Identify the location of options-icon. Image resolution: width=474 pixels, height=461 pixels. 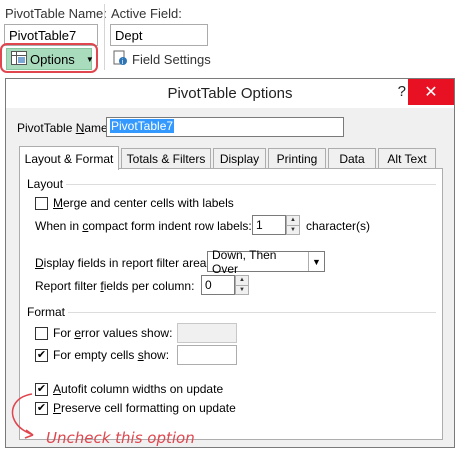
(19, 59).